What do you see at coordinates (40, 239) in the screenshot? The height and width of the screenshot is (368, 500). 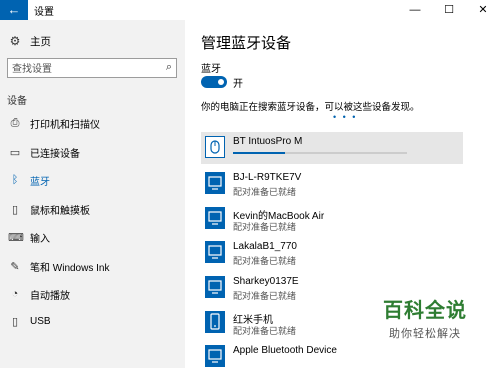 I see `sidebar-item-label: 输入` at bounding box center [40, 239].